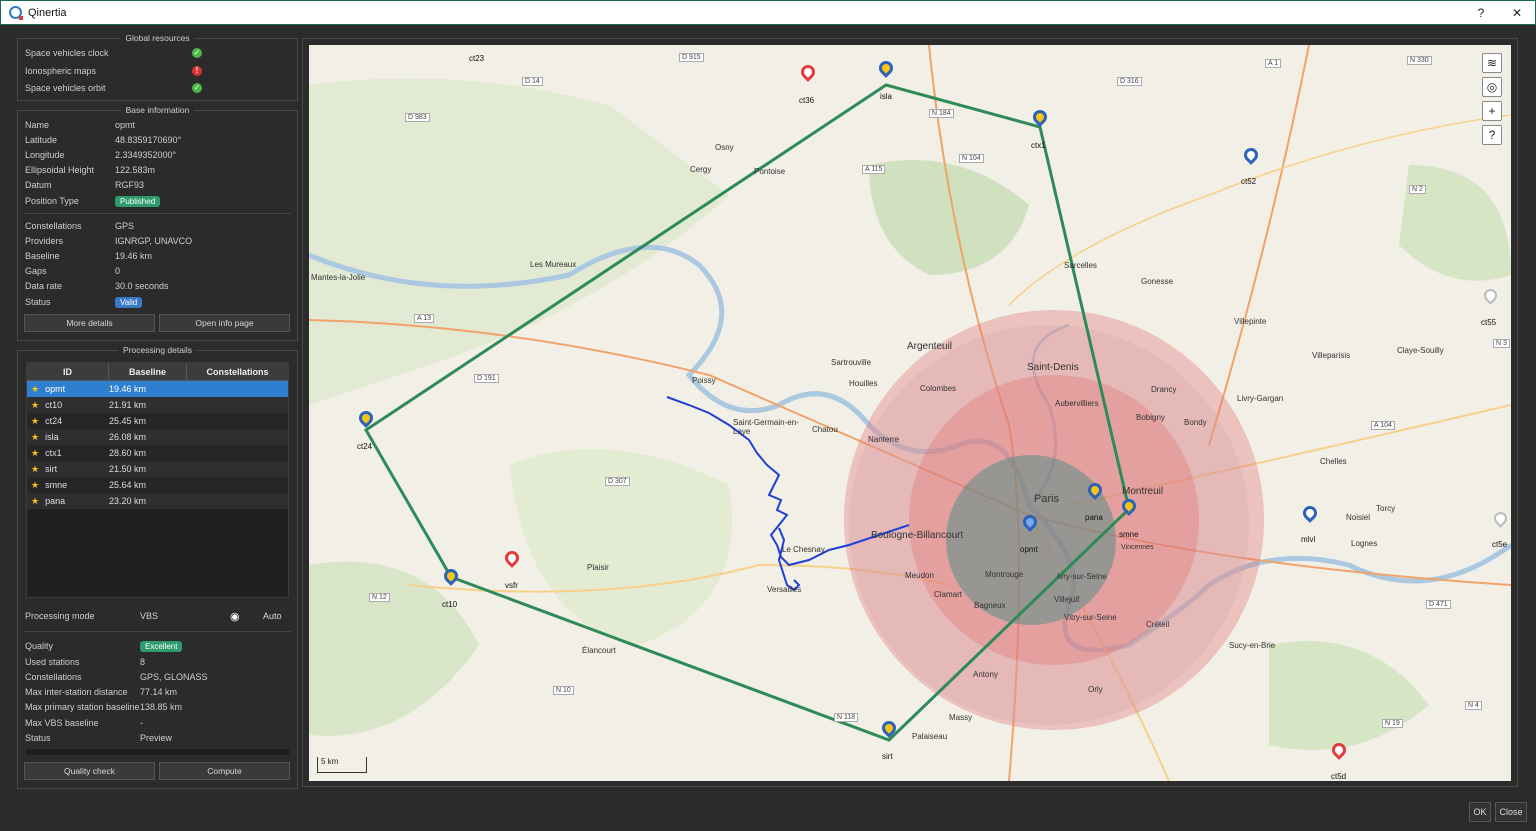 The width and height of the screenshot is (1536, 831). Describe the element at coordinates (941, 113) in the screenshot. I see `road-label: N 184` at that location.